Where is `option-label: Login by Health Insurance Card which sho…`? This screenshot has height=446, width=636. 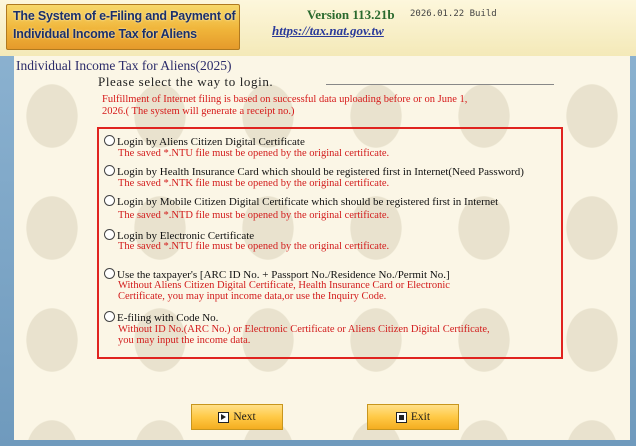 option-label: Login by Health Insurance Card which sho… is located at coordinates (320, 172).